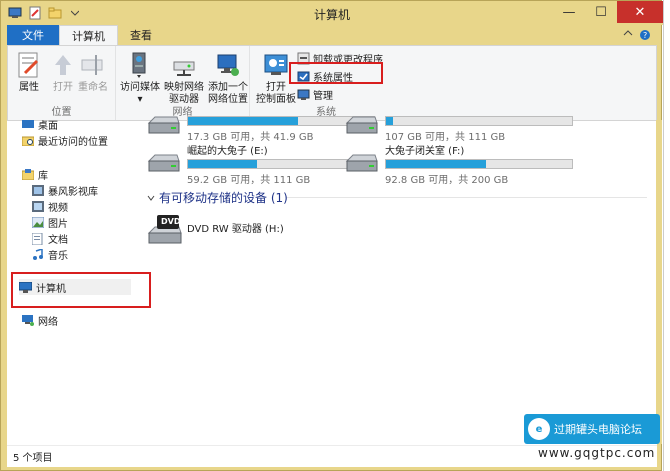 The image size is (670, 471). Describe the element at coordinates (33, 458) in the screenshot. I see `item-count: 5 个项目` at that location.